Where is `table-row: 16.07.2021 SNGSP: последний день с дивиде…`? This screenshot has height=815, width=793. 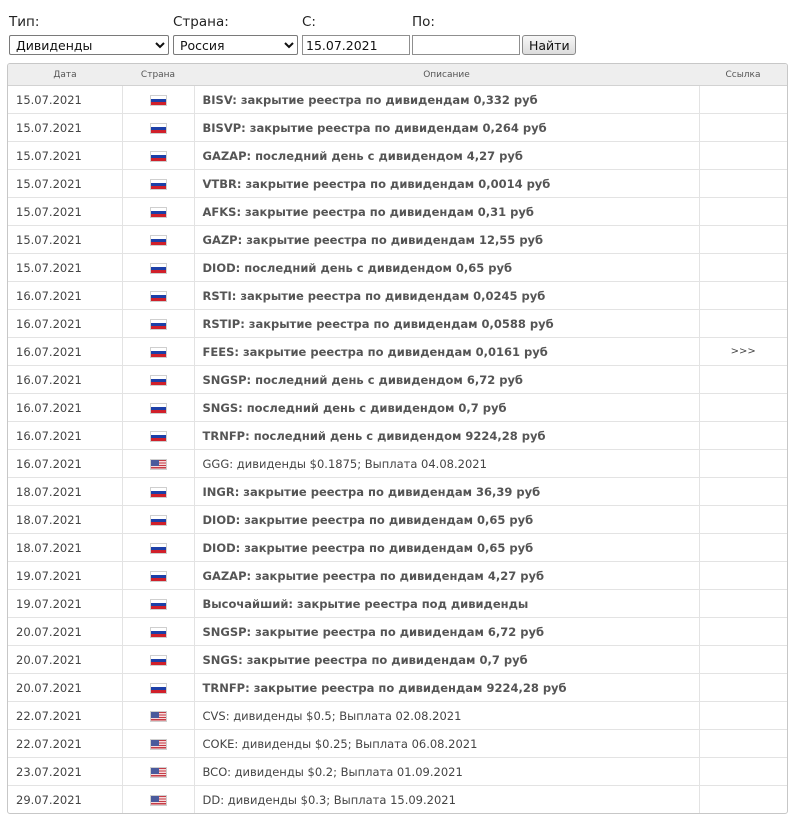 table-row: 16.07.2021 SNGSP: последний день с дивиде… is located at coordinates (397, 379).